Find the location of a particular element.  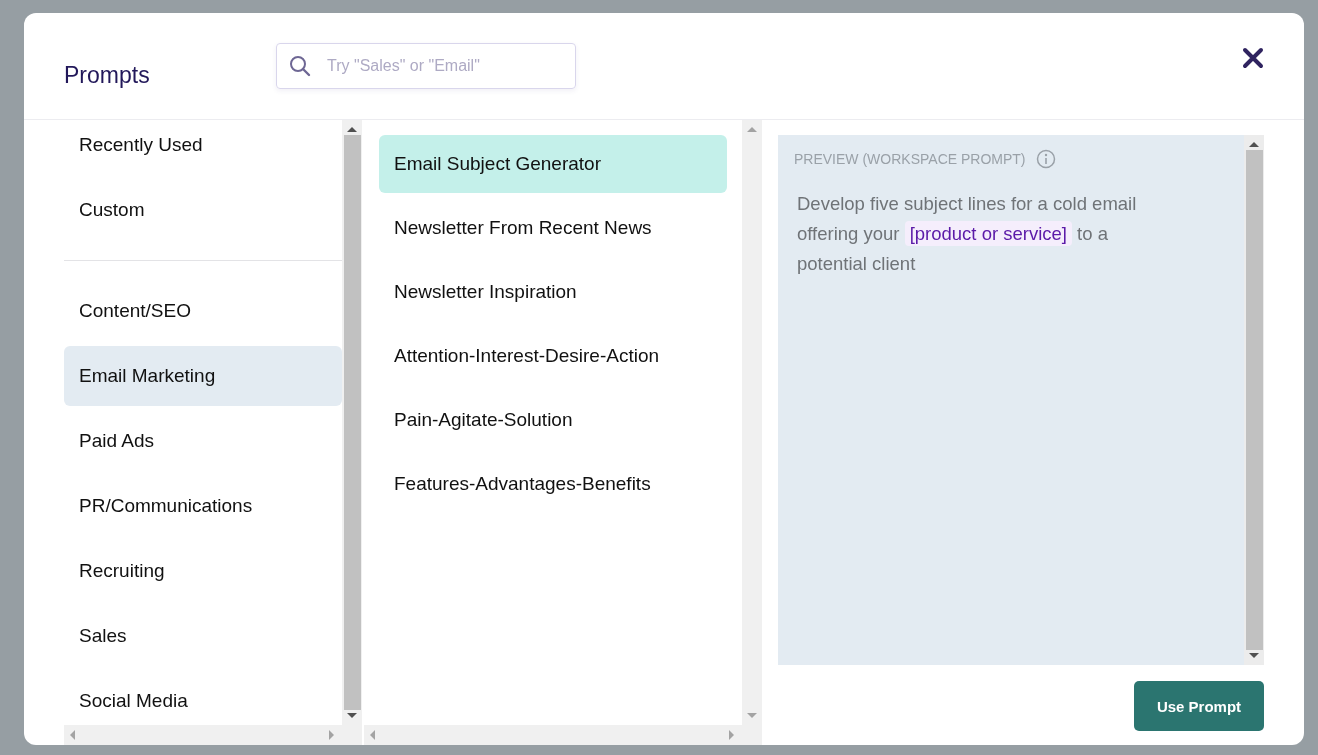

prompt-item: Features-Advantages-Benefits is located at coordinates (553, 484).